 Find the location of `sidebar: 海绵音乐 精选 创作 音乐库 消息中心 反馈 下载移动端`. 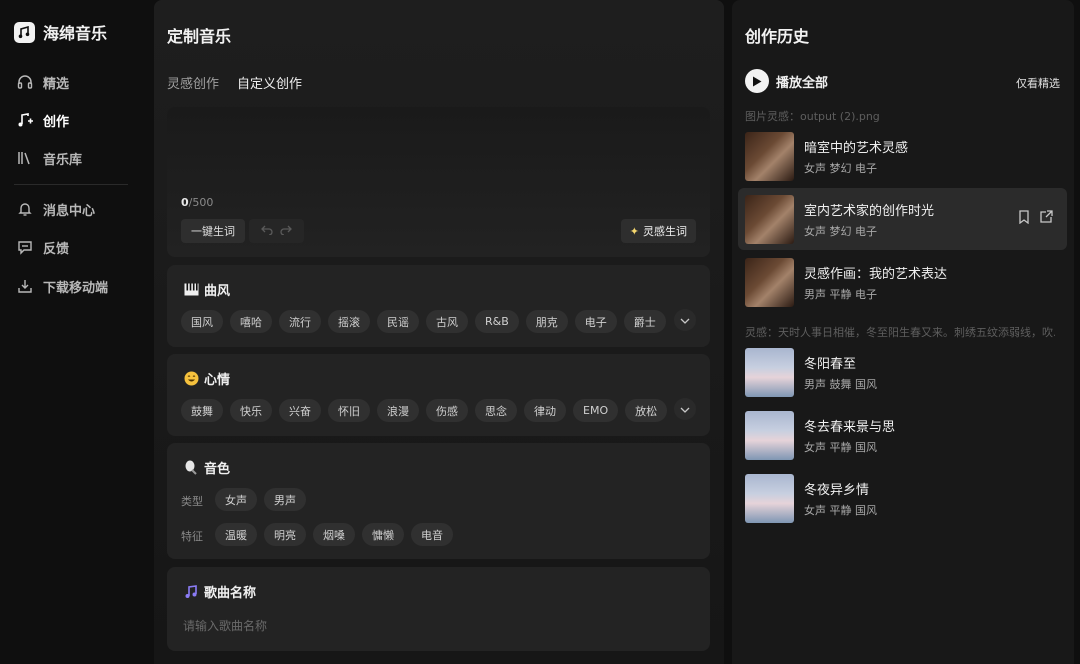

sidebar: 海绵音乐 精选 创作 音乐库 消息中心 反馈 下载移动端 is located at coordinates (73, 332).